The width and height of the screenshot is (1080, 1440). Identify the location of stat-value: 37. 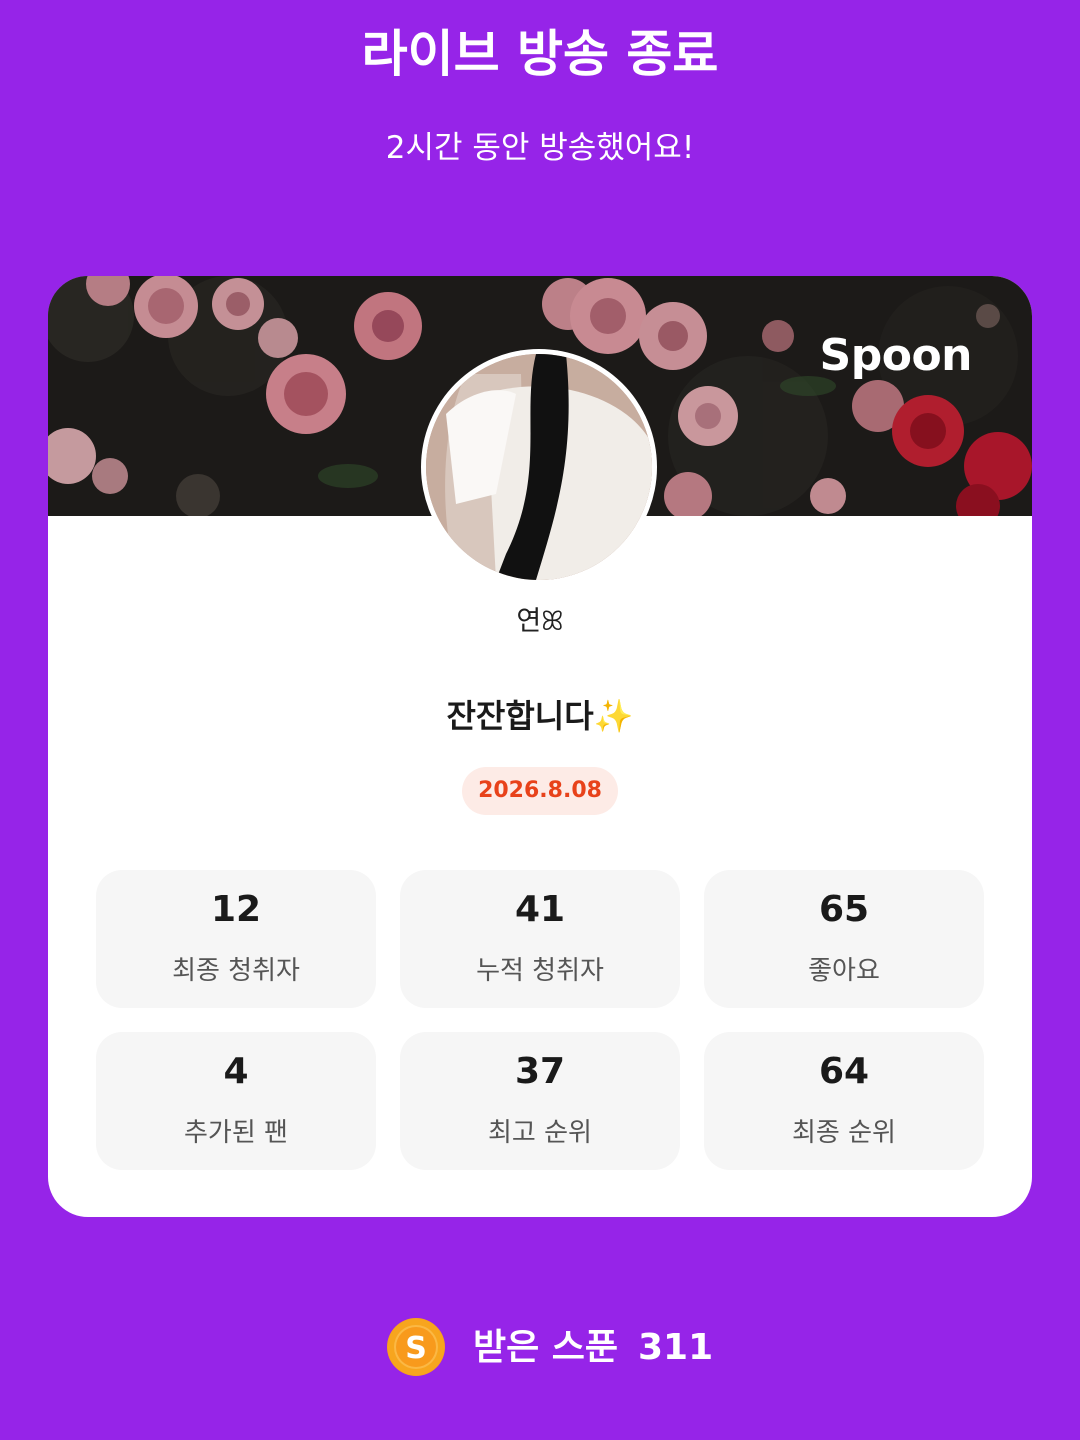
(540, 1071).